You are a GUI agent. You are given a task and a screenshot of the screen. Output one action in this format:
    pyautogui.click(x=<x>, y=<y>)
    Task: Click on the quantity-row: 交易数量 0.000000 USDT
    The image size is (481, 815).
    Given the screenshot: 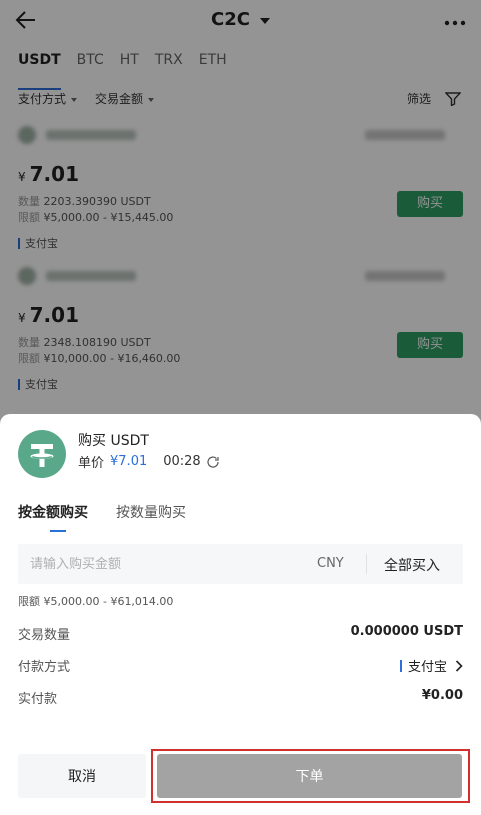 What is the action you would take?
    pyautogui.click(x=240, y=634)
    